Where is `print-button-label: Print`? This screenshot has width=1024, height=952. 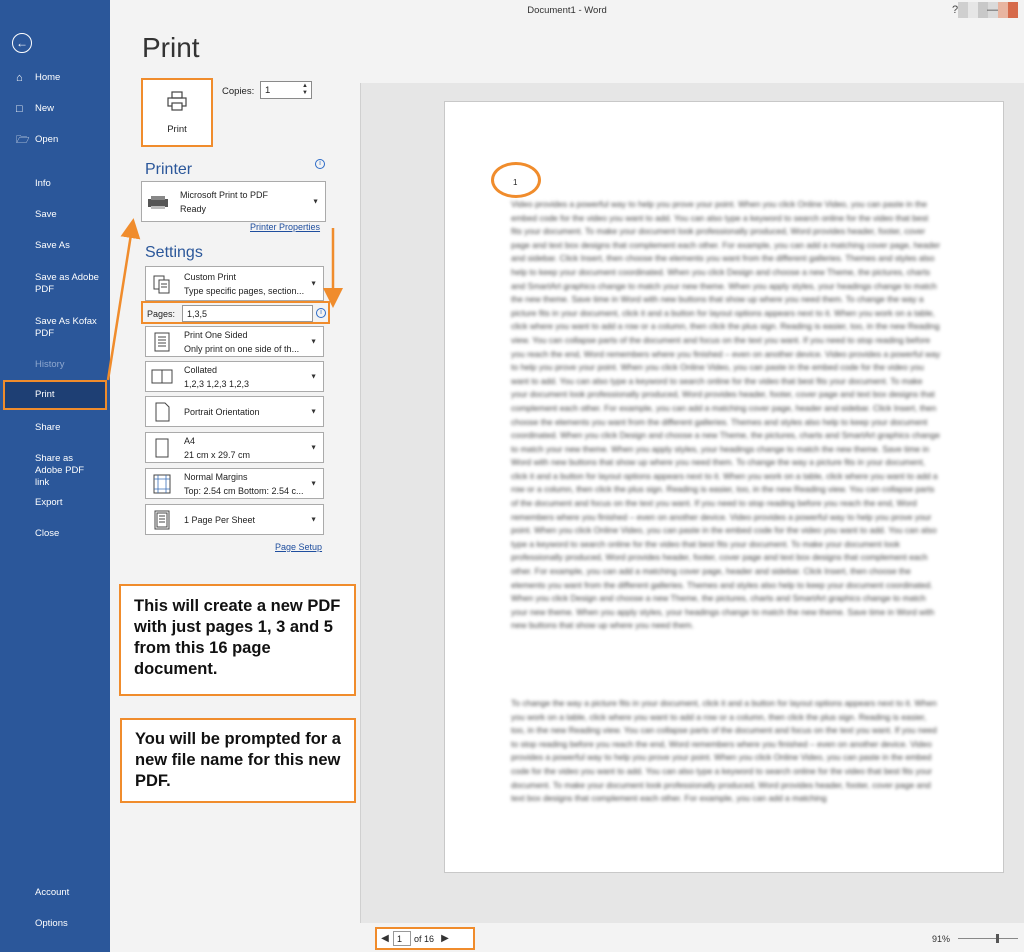 print-button-label: Print is located at coordinates (177, 129).